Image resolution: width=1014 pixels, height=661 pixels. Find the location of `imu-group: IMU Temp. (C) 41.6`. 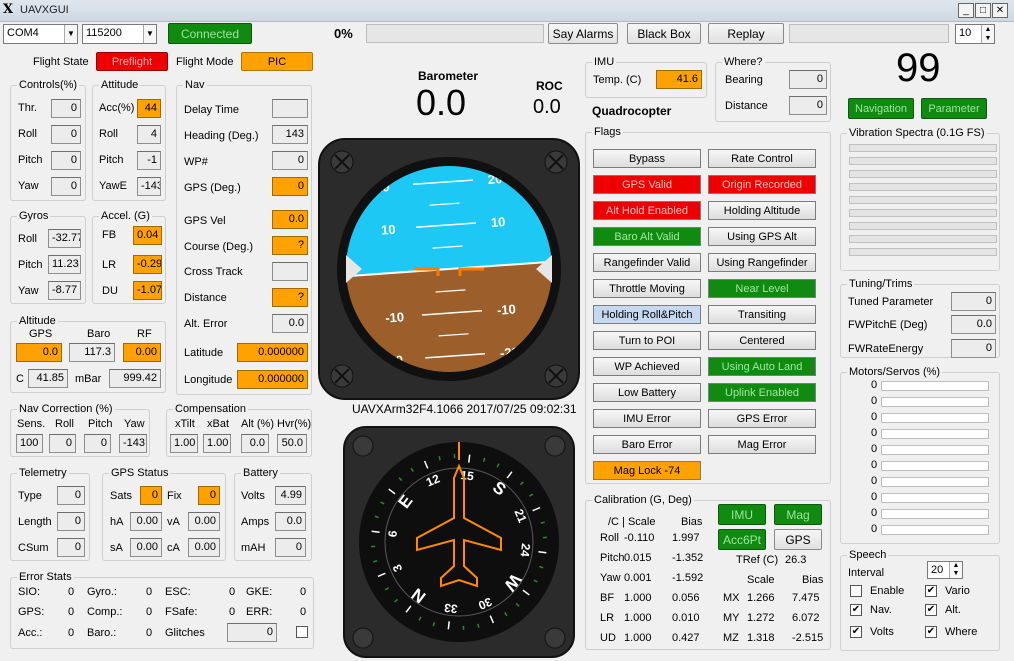

imu-group: IMU Temp. (C) 41.6 is located at coordinates (646, 77).